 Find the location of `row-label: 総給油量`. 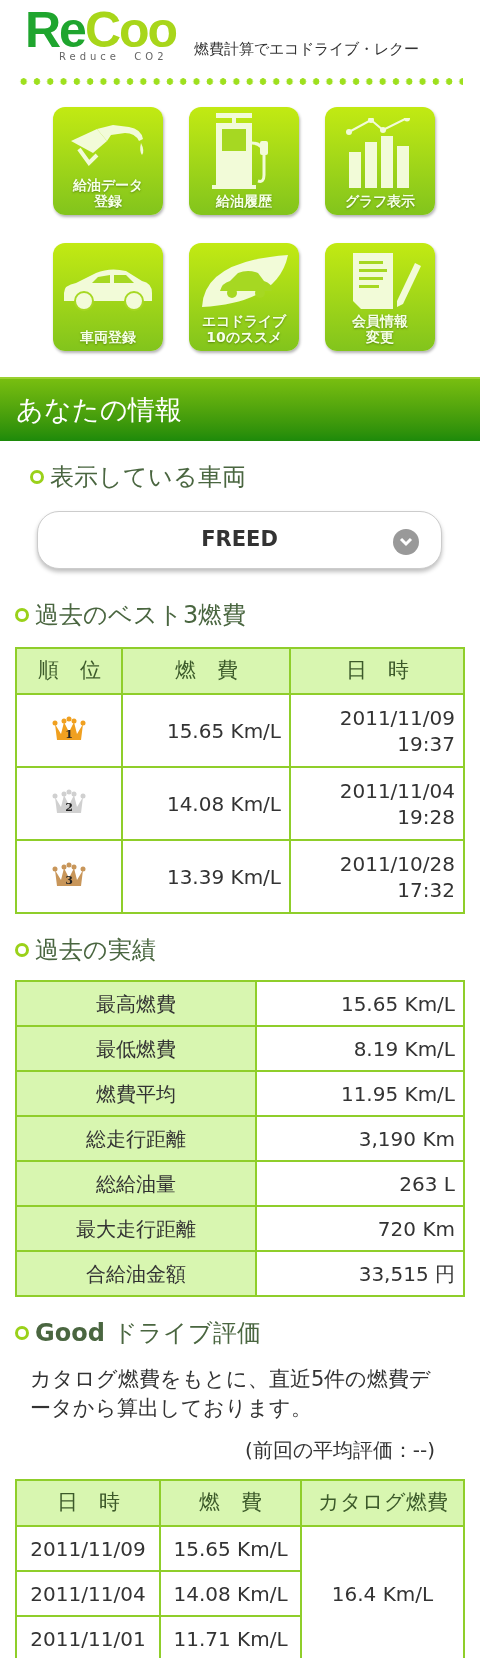

row-label: 総給油量 is located at coordinates (136, 1183).